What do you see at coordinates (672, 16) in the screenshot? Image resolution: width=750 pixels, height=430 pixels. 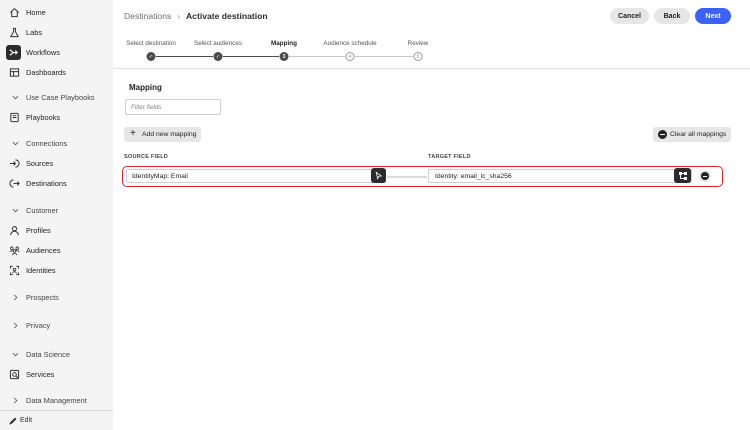 I see `back-button: Back` at bounding box center [672, 16].